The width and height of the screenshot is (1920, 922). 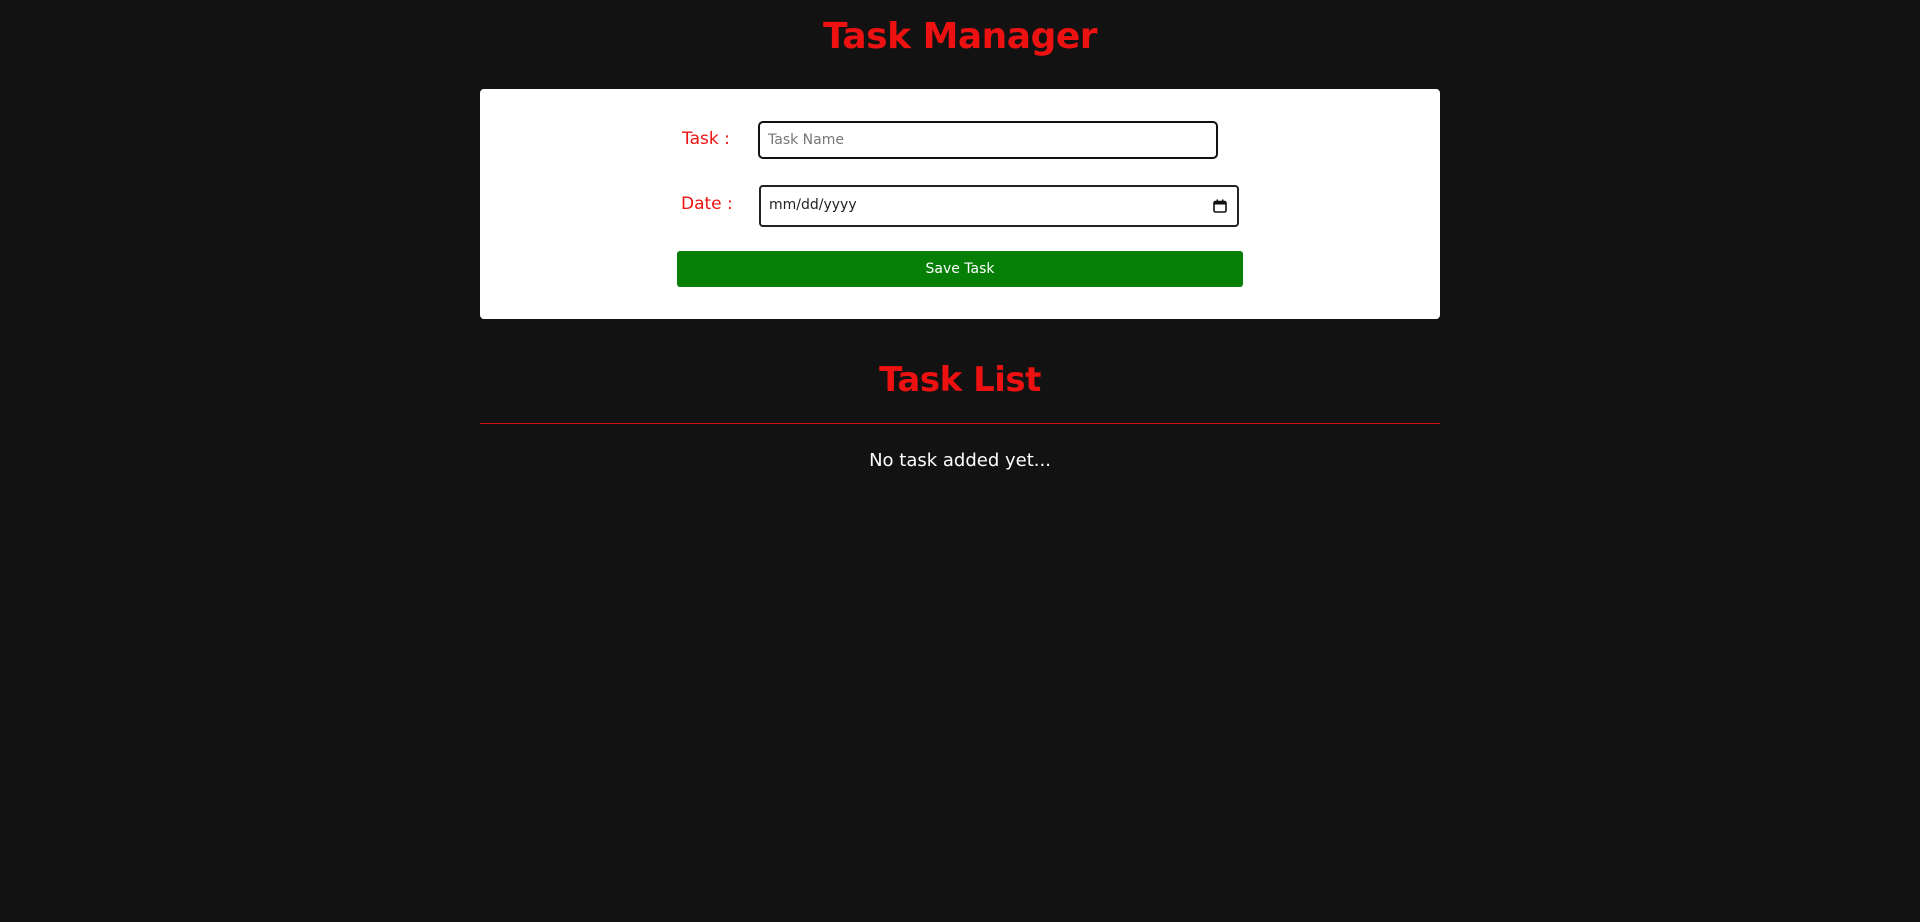 I want to click on task-label: Task :, so click(x=706, y=139).